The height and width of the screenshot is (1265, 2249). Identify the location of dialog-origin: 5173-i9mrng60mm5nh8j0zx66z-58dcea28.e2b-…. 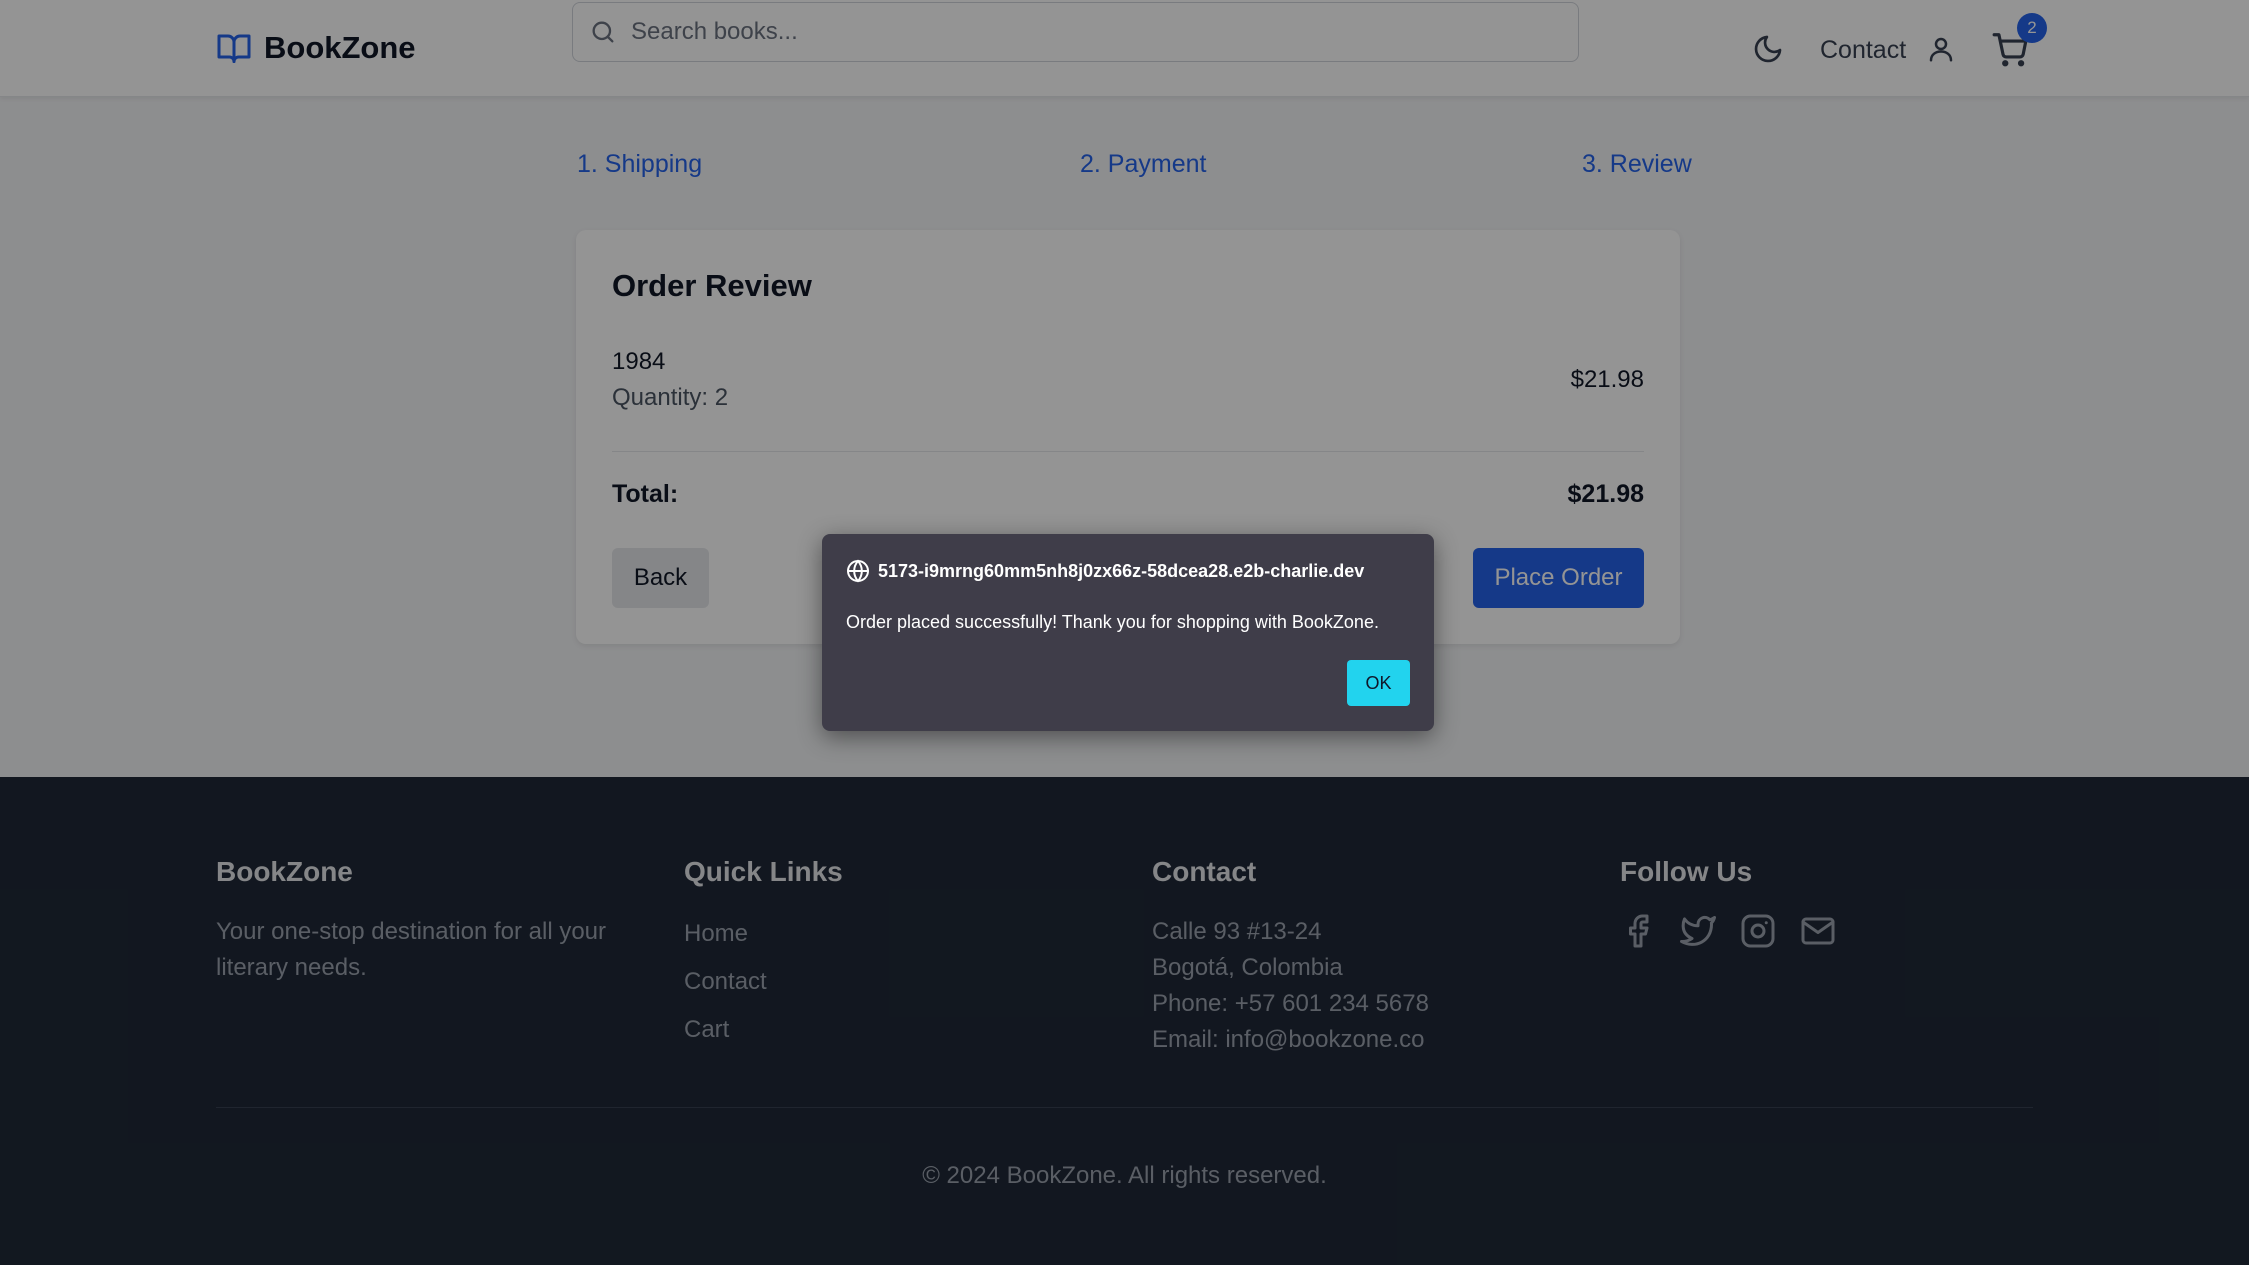
(1105, 571).